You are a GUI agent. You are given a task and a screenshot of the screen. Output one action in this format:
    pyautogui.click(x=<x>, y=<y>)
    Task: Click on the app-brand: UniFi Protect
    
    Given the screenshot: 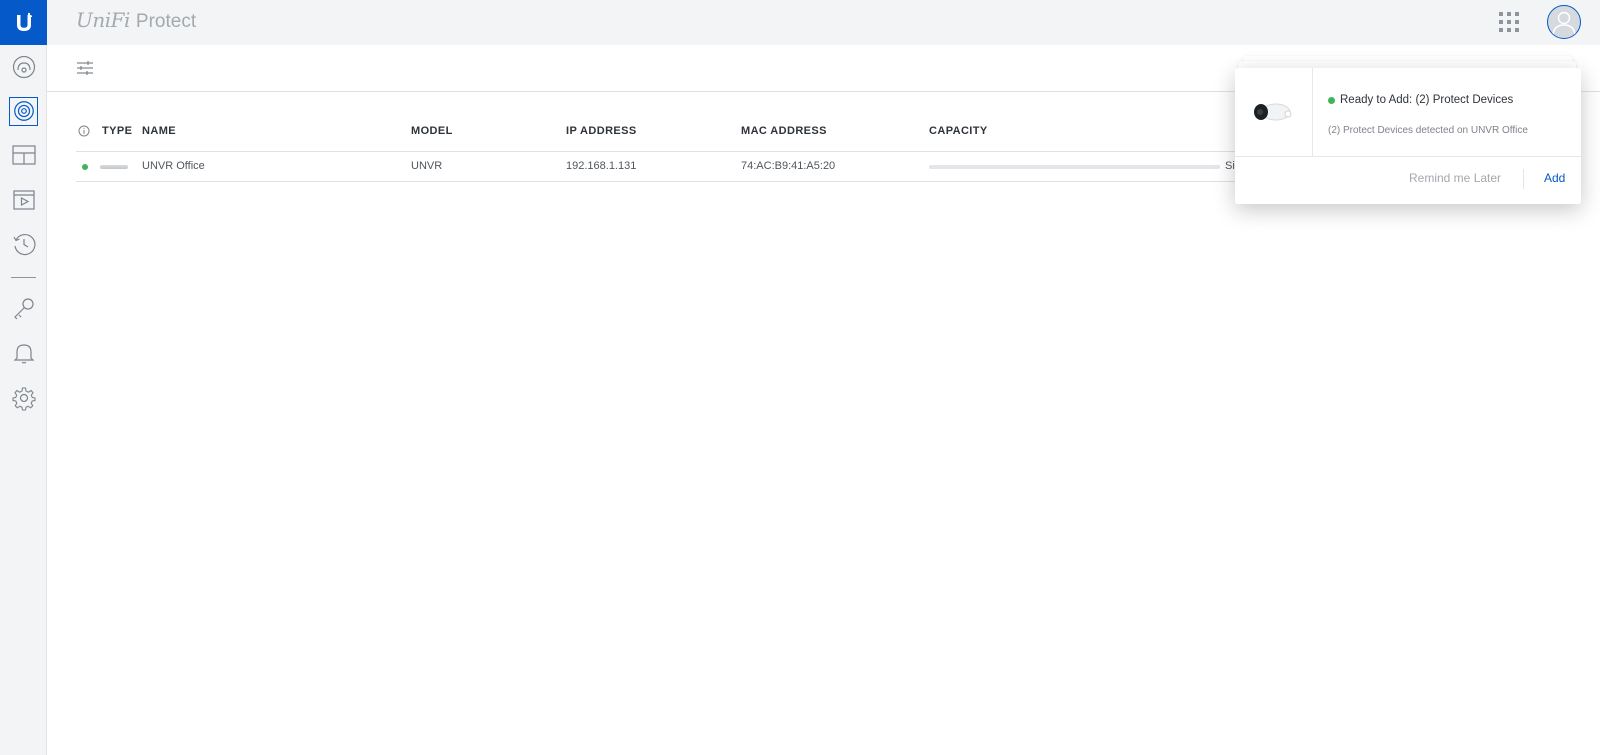 What is the action you would take?
    pyautogui.click(x=136, y=22)
    